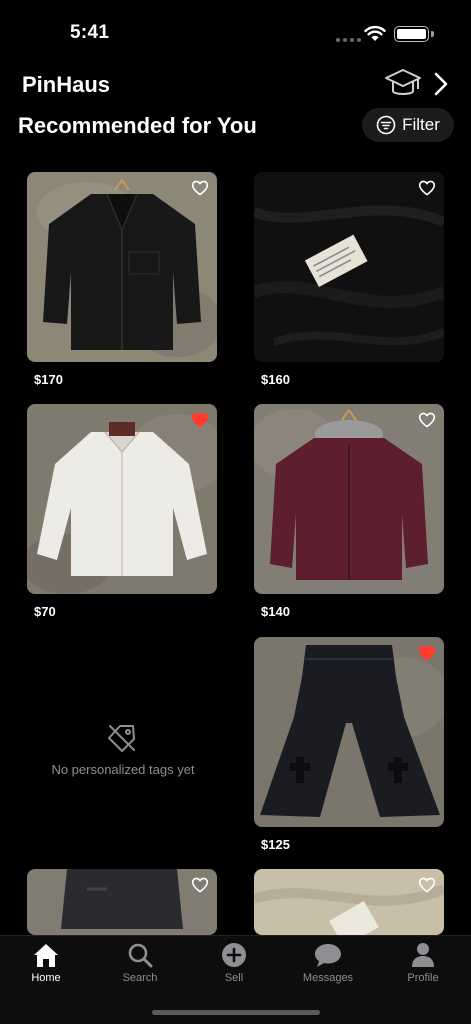 The height and width of the screenshot is (1024, 471). I want to click on burgundy-jacket-photo, so click(349, 499).